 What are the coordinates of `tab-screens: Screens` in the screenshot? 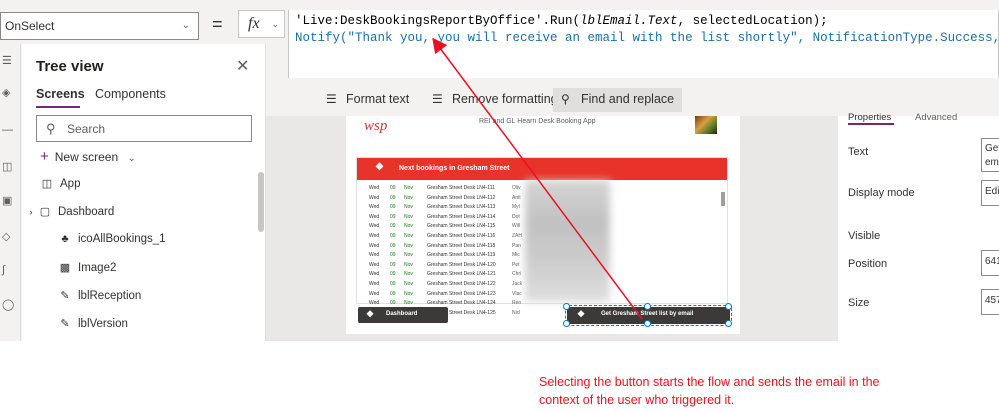 It's located at (60, 94).